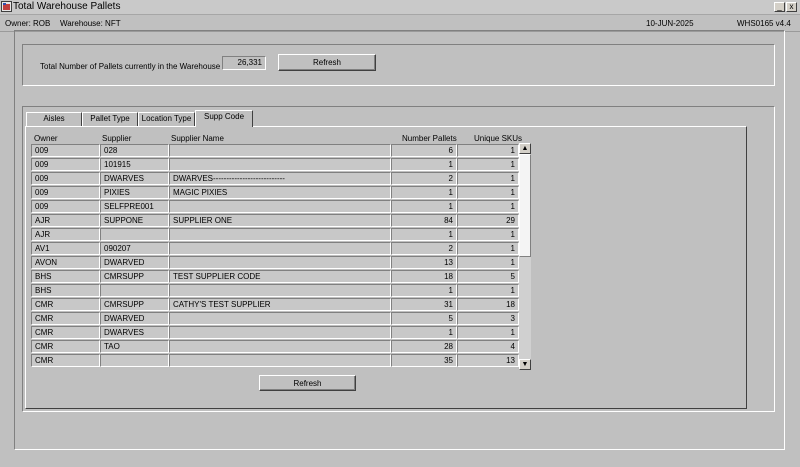  What do you see at coordinates (791, 7) in the screenshot?
I see `close-button: x` at bounding box center [791, 7].